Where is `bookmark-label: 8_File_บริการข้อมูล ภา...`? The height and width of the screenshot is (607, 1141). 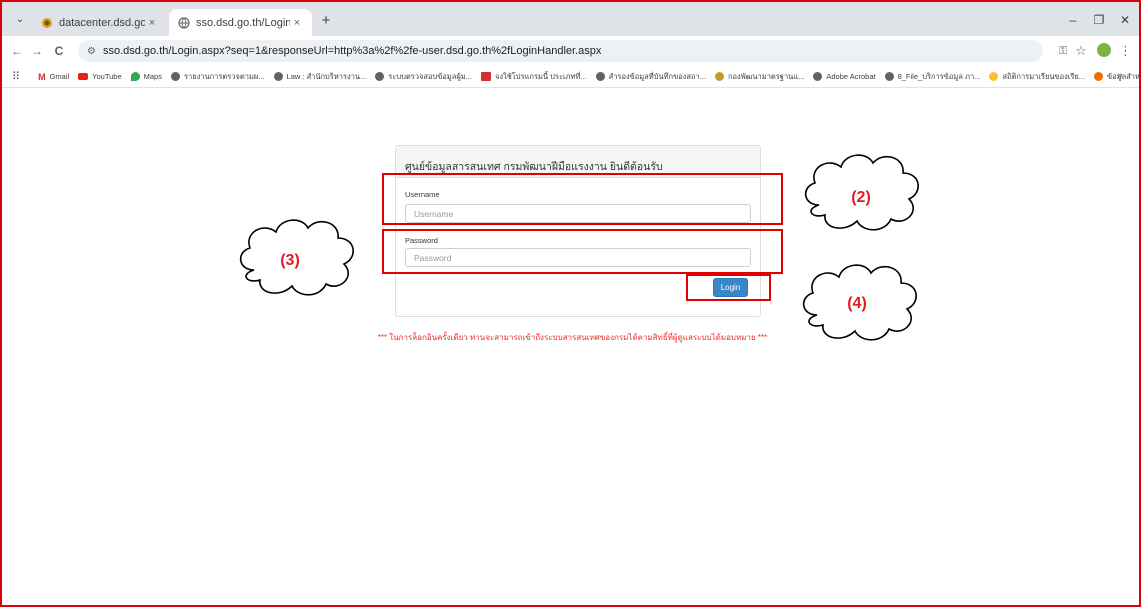 bookmark-label: 8_File_บริการข้อมูล ภา... is located at coordinates (939, 76).